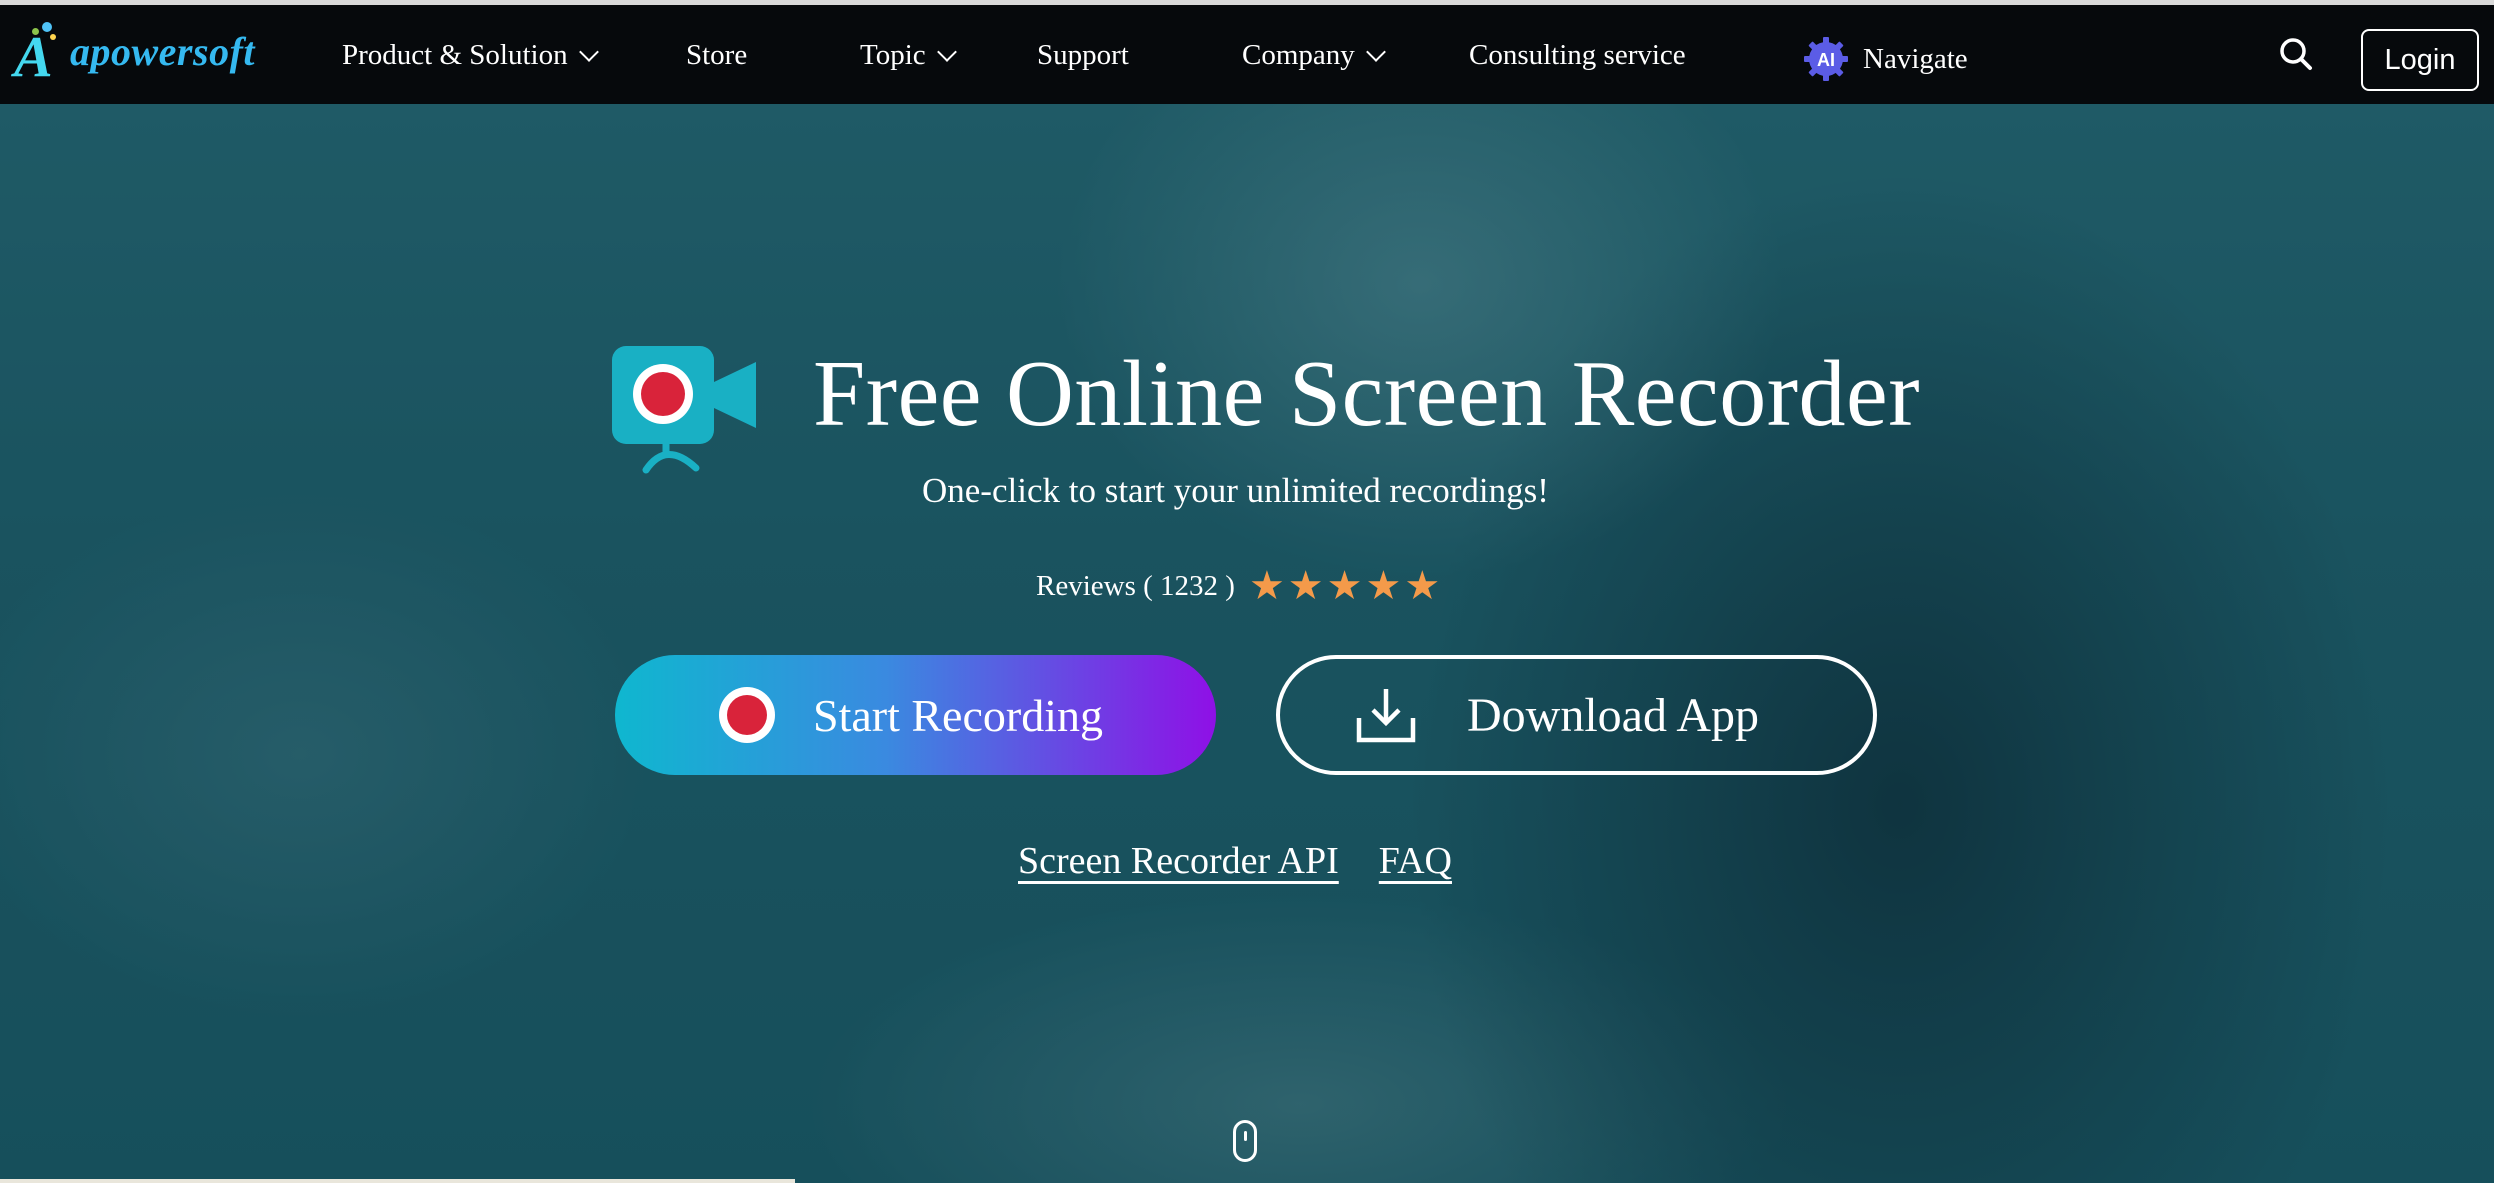 The width and height of the screenshot is (2494, 1183). I want to click on nav-store: Store, so click(716, 55).